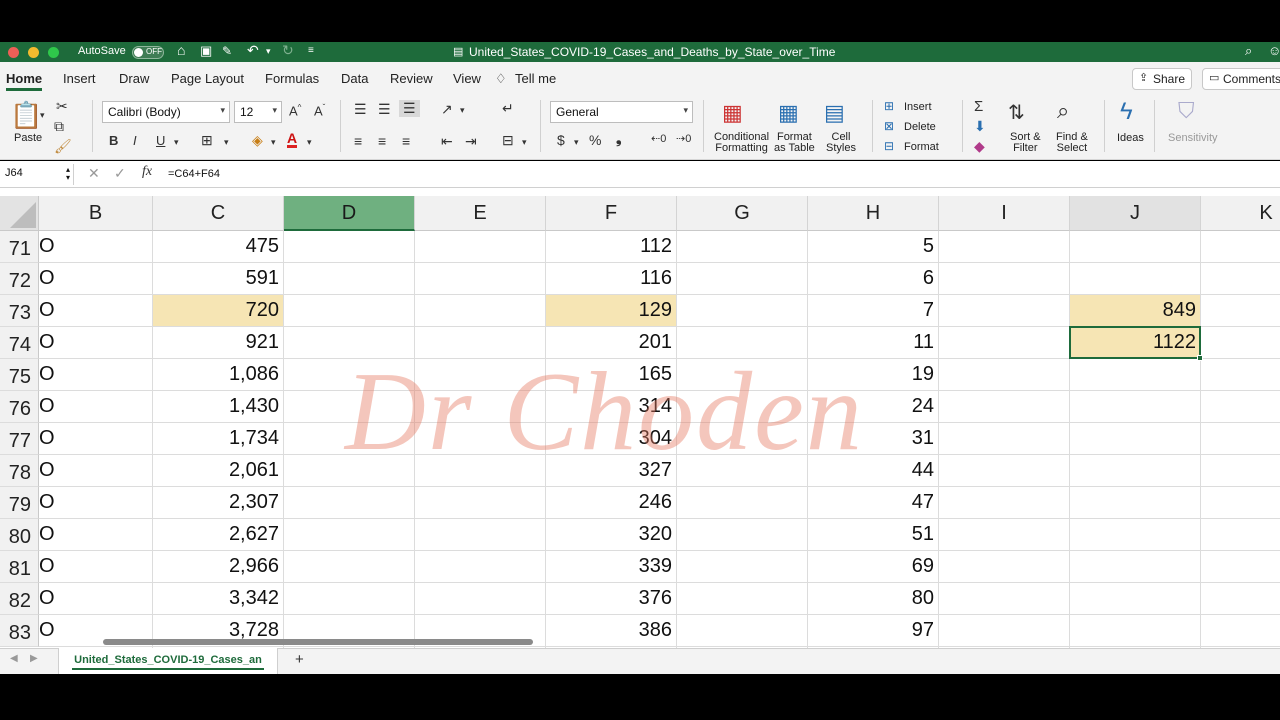 Image resolution: width=1280 pixels, height=720 pixels. Describe the element at coordinates (319, 110) in the screenshot. I see `decrease-font-icon: Aˇ` at that location.